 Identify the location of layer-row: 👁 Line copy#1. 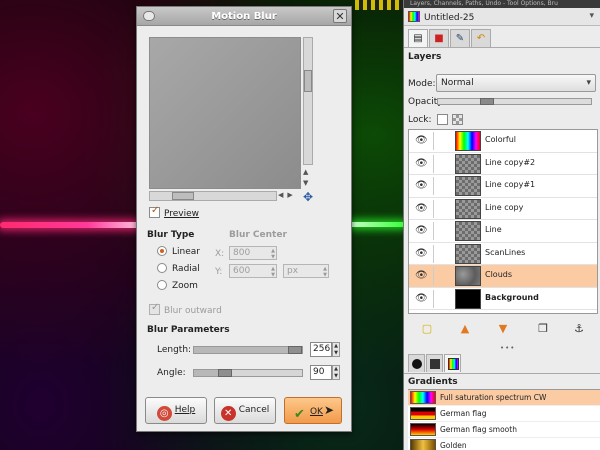
(503, 186).